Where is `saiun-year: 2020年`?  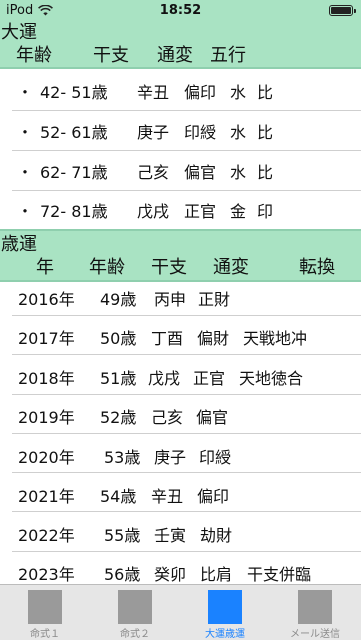 saiun-year: 2020年 is located at coordinates (46, 457).